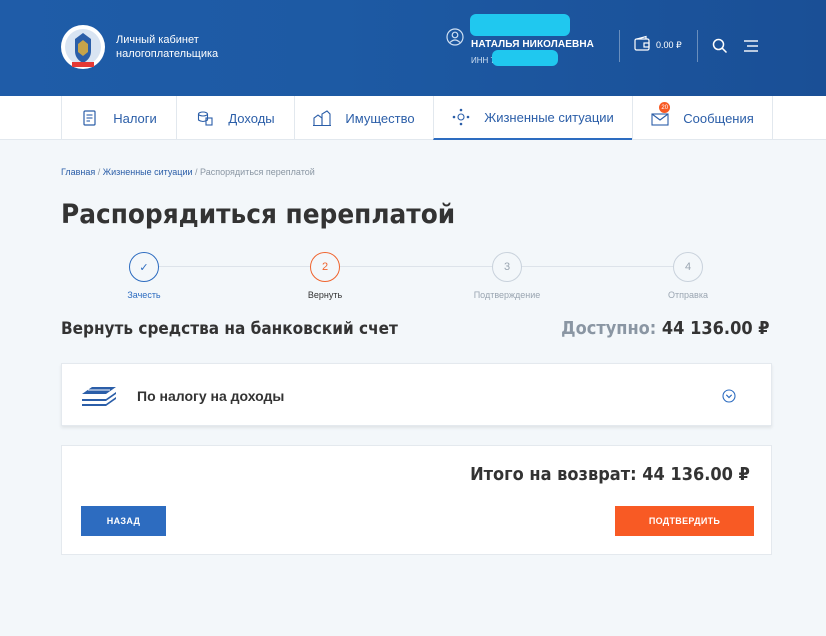  What do you see at coordinates (258, 214) in the screenshot?
I see `page-title: Распорядиться переплатой` at bounding box center [258, 214].